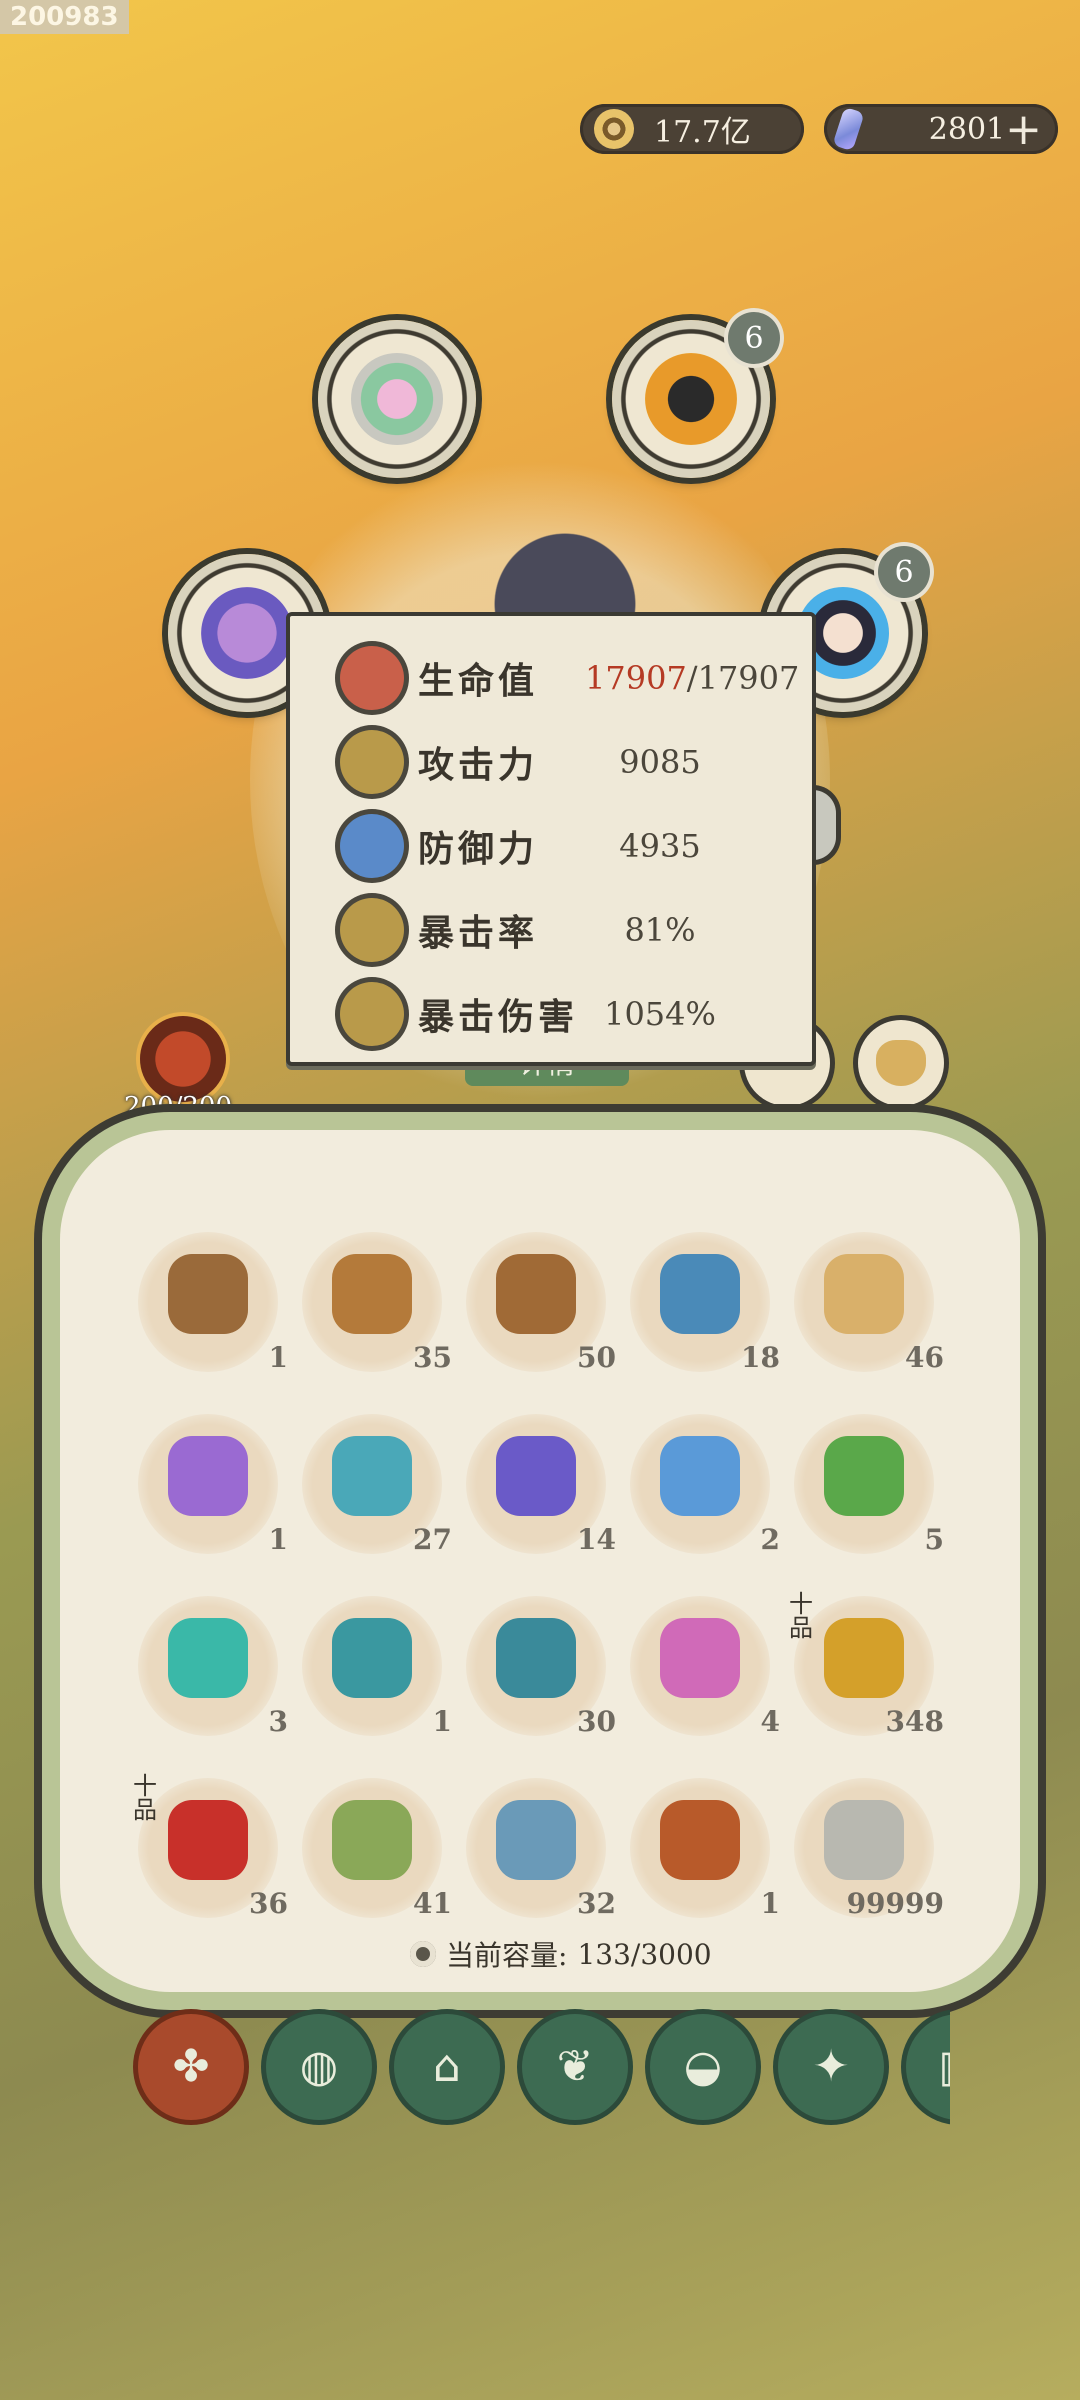  What do you see at coordinates (551, 678) in the screenshot?
I see `stat-row-hp: 生命值 17907/17907` at bounding box center [551, 678].